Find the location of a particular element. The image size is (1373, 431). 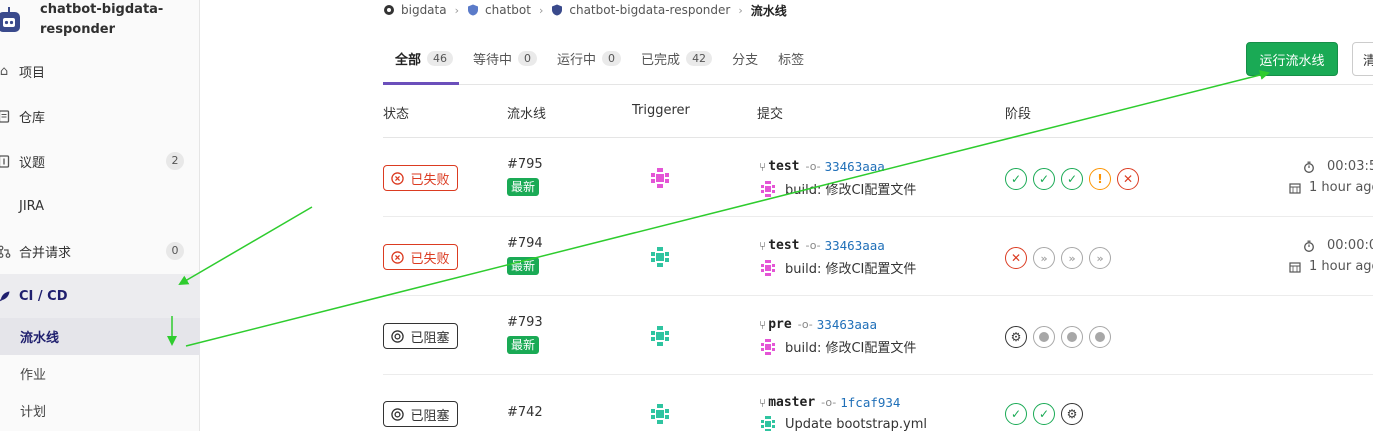

sidebar-subitem-label: 流水线 is located at coordinates (40, 338).